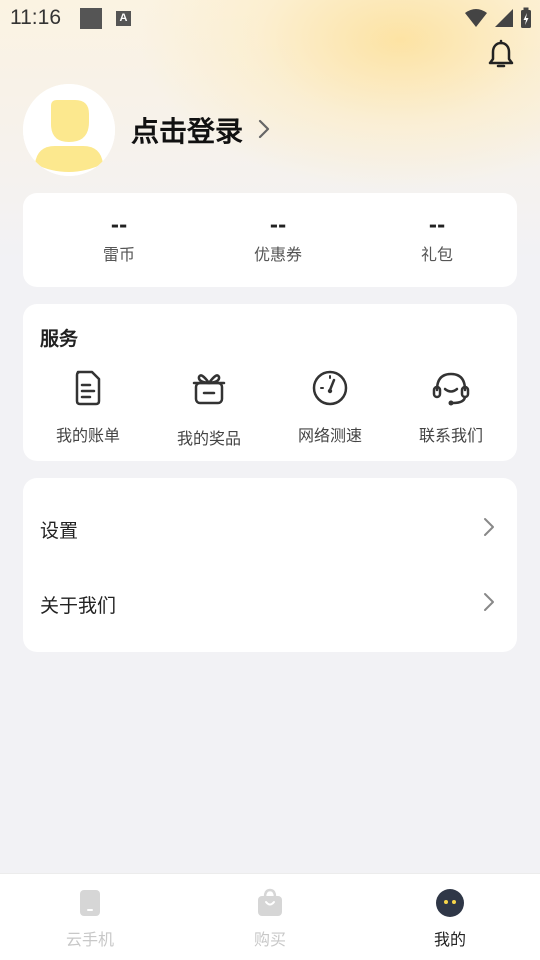 The height and width of the screenshot is (960, 540). Describe the element at coordinates (437, 239) in the screenshot. I see `stat-gifts: -- 礼包` at that location.